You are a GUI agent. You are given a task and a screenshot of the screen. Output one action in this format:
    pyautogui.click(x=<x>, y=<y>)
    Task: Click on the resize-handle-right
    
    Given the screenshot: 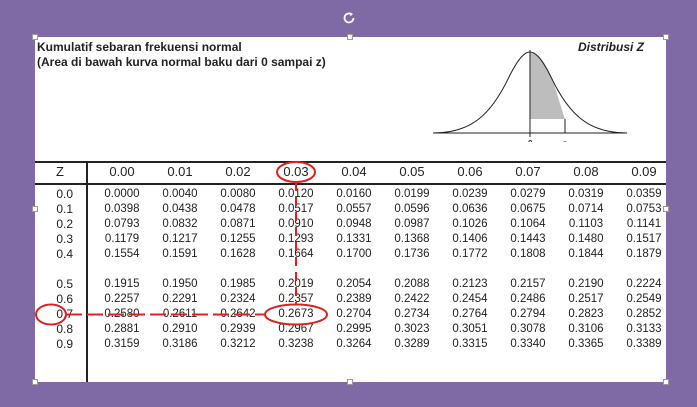 What is the action you would take?
    pyautogui.click(x=666, y=209)
    